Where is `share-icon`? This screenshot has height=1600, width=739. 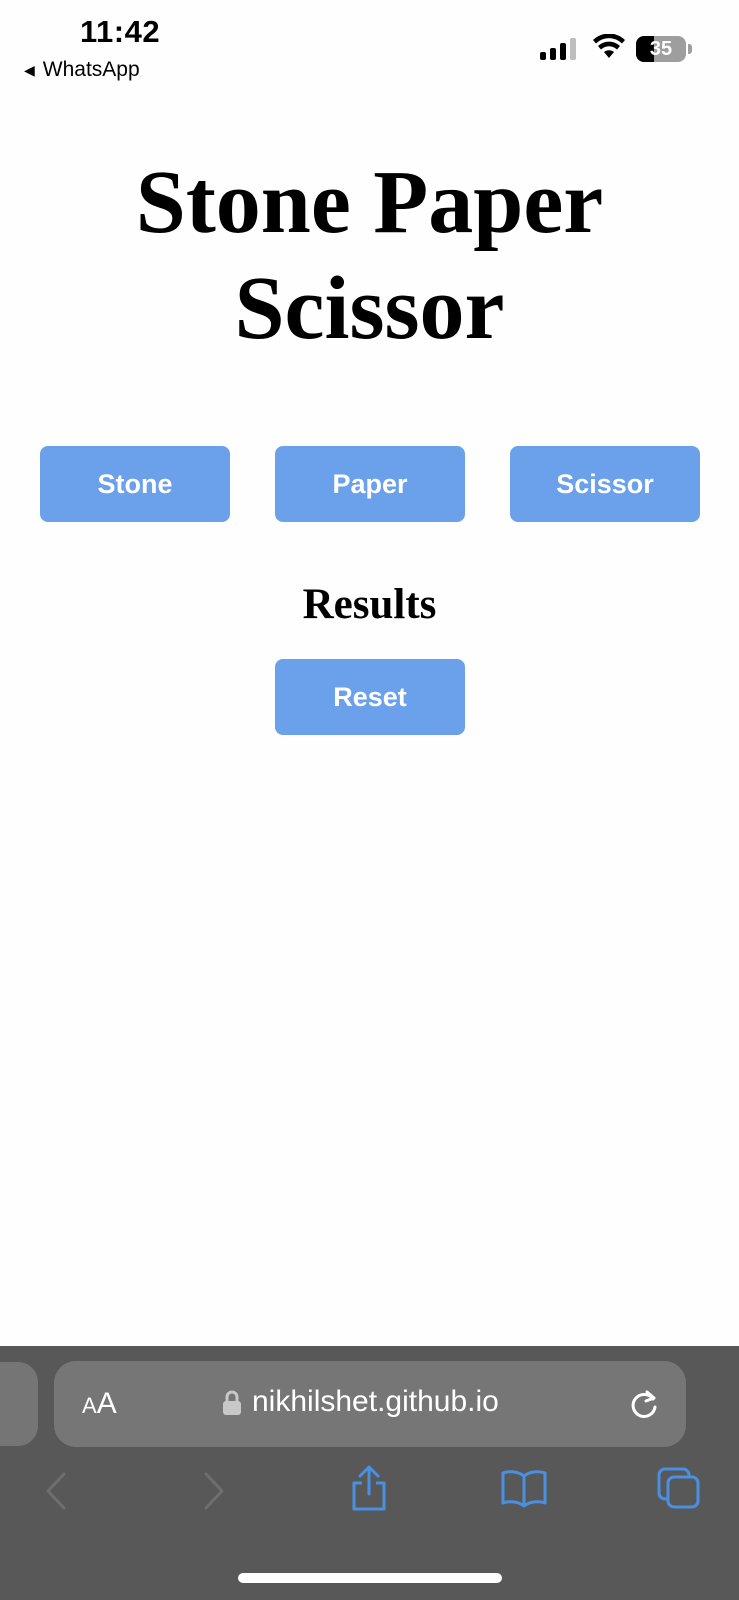
share-icon is located at coordinates (369, 1488).